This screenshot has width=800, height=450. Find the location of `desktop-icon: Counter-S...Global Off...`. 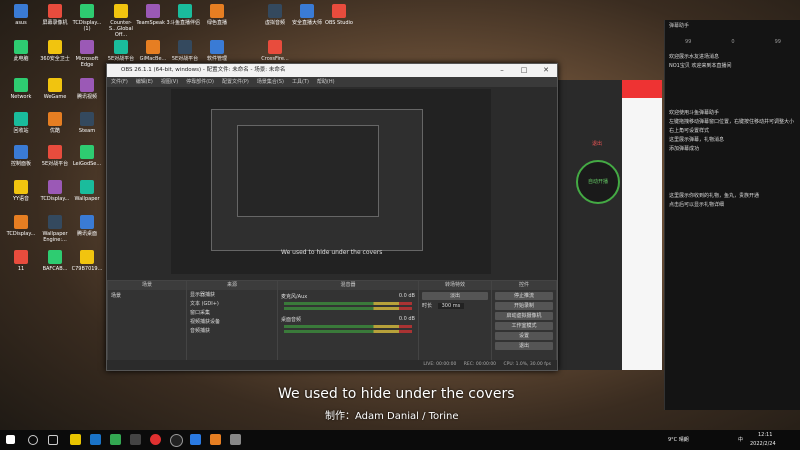

desktop-icon: Counter-S...Global Off... is located at coordinates (121, 21).